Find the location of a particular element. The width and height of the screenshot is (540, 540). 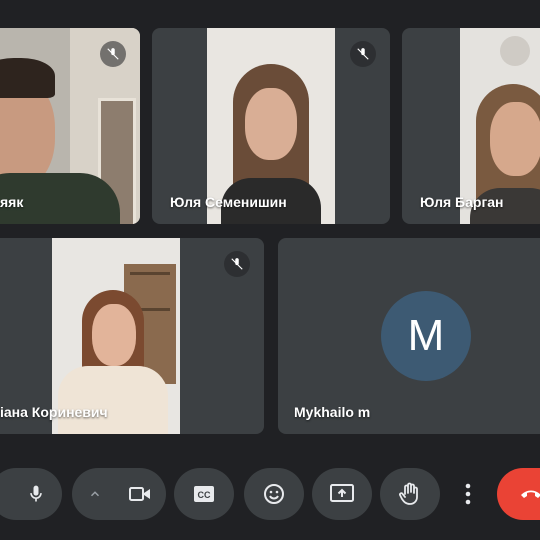

camera-button is located at coordinates (119, 494).